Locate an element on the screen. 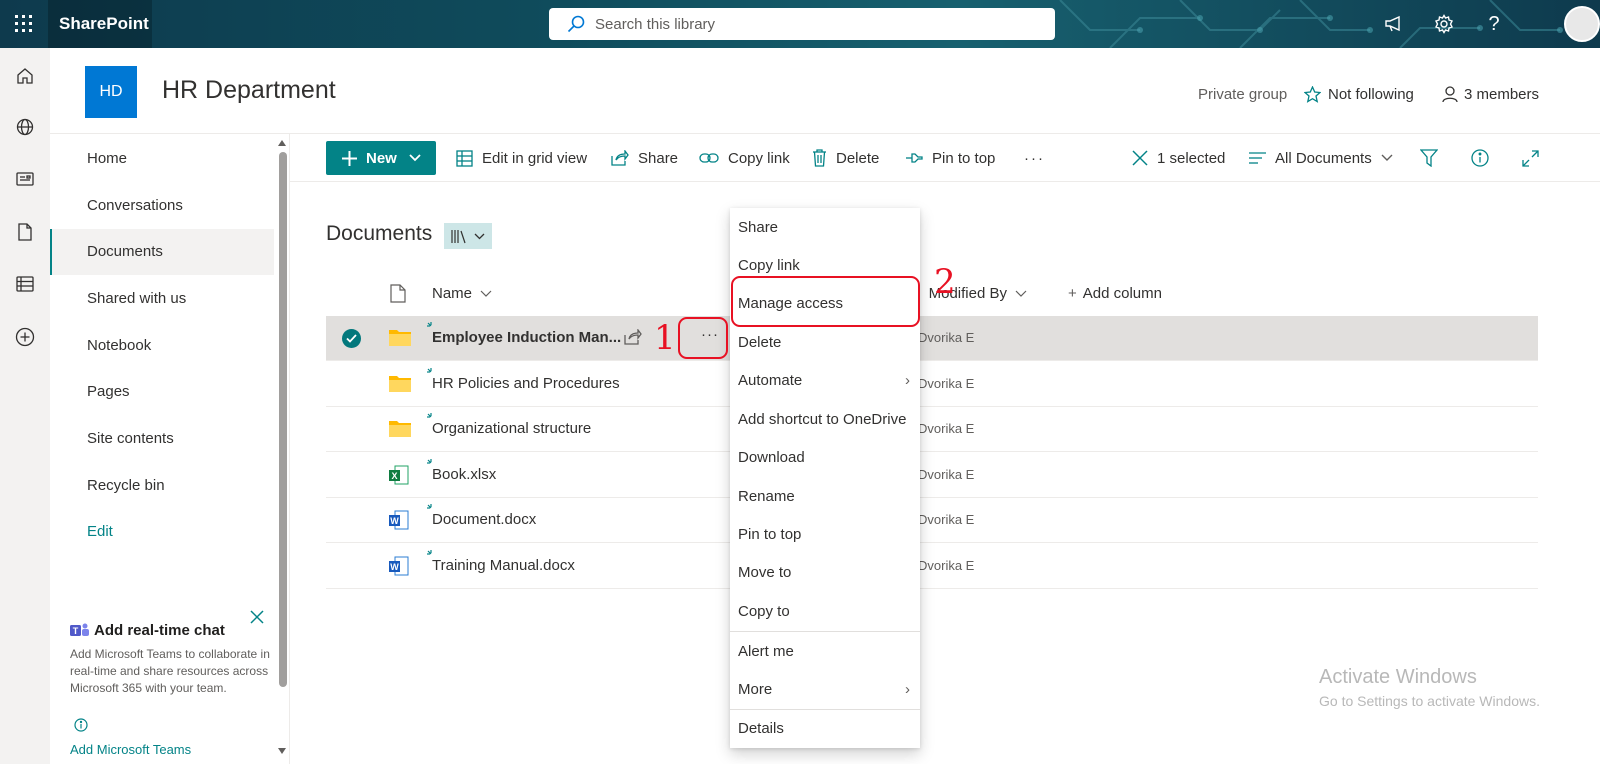 The height and width of the screenshot is (764, 1600). filter-button is located at coordinates (1433, 158).